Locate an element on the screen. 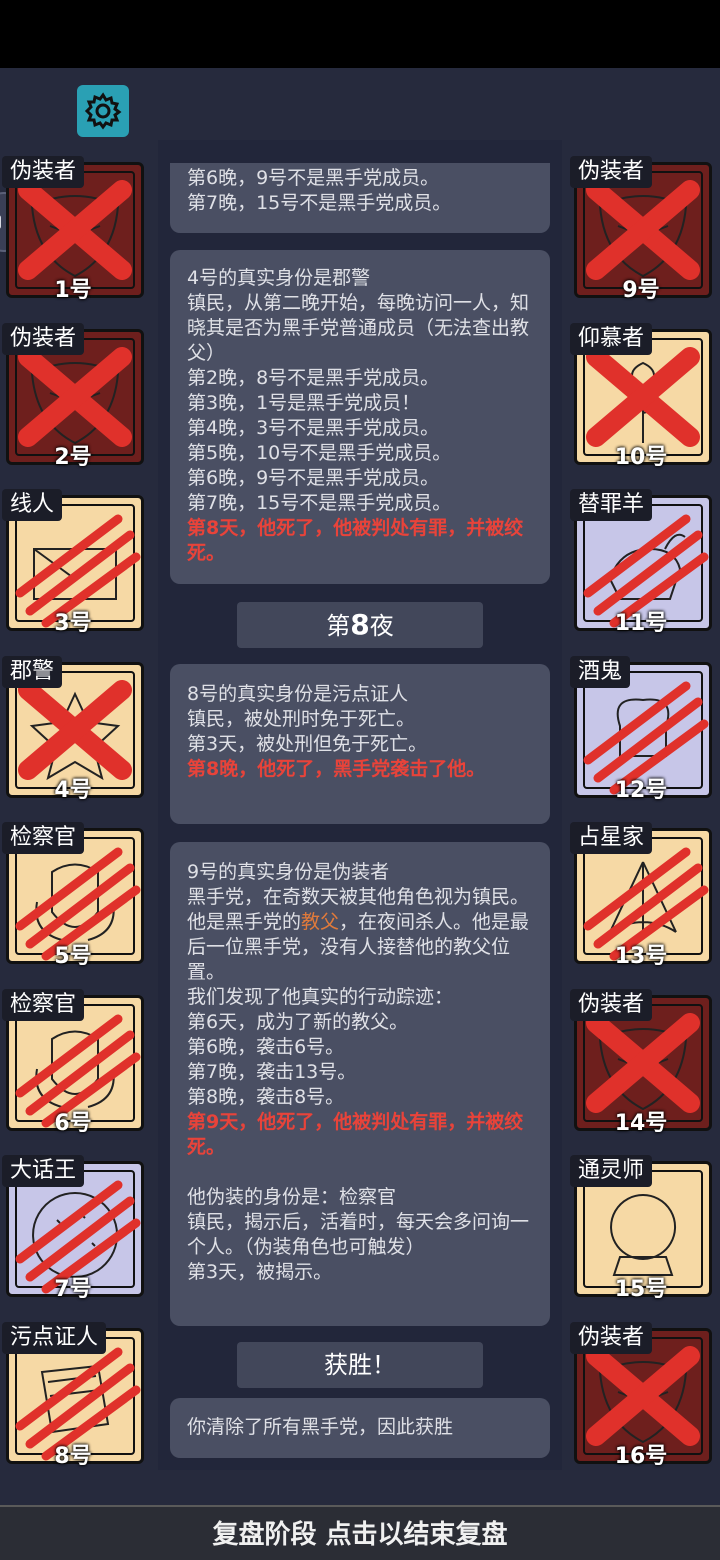 The width and height of the screenshot is (720, 1560). role-label: 线人 is located at coordinates (32, 505).